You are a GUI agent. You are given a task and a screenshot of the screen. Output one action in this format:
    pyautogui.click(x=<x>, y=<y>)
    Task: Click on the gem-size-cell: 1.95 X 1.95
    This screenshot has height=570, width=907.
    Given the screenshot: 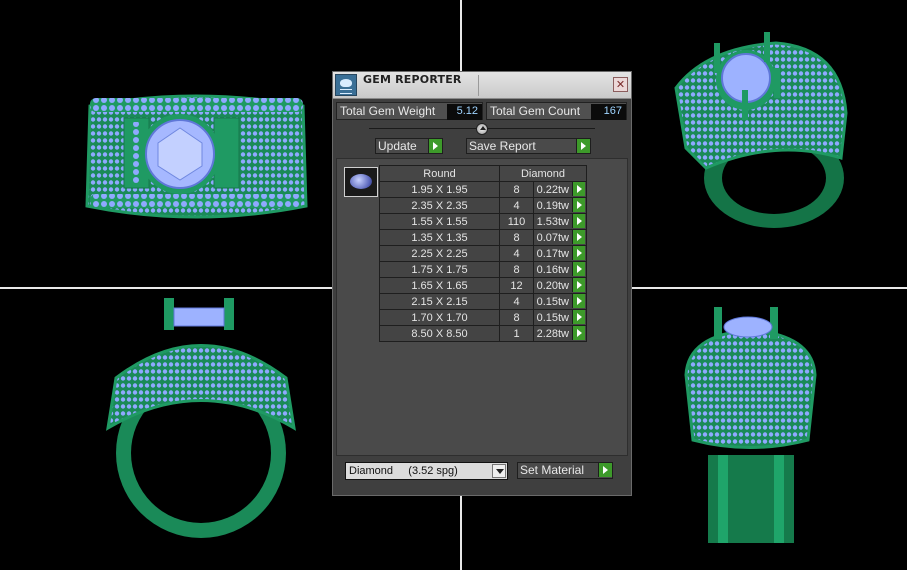 What is the action you would take?
    pyautogui.click(x=439, y=189)
    